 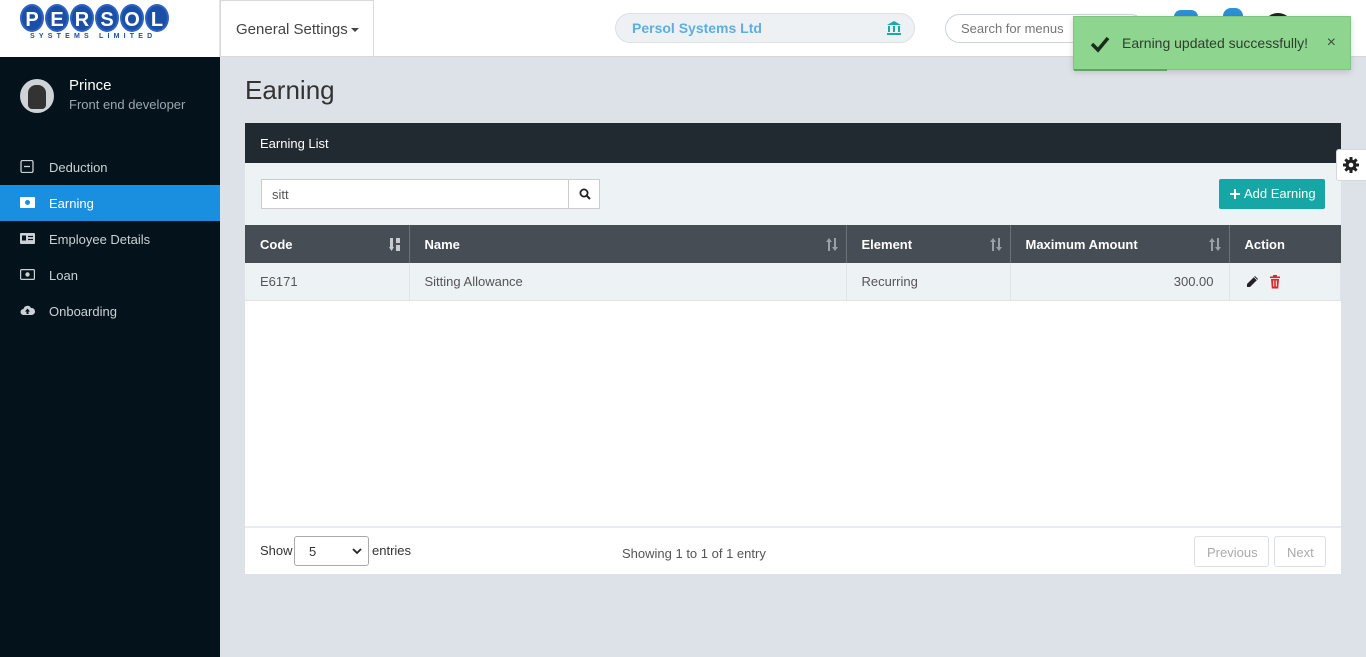 I want to click on minus-square-icon, so click(x=27, y=166).